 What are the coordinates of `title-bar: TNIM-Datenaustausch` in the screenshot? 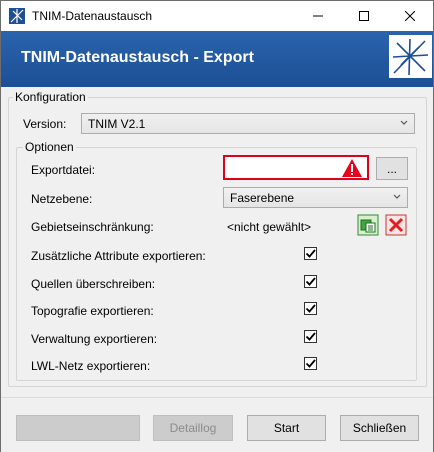 It's located at (217, 16).